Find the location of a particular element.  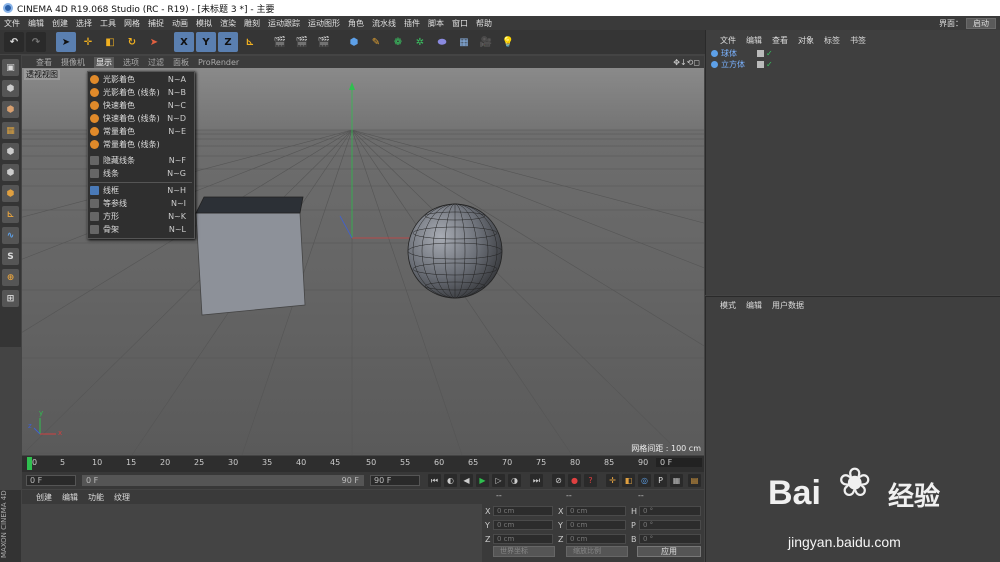

goto-end-icon: ⏭ is located at coordinates (536, 480).